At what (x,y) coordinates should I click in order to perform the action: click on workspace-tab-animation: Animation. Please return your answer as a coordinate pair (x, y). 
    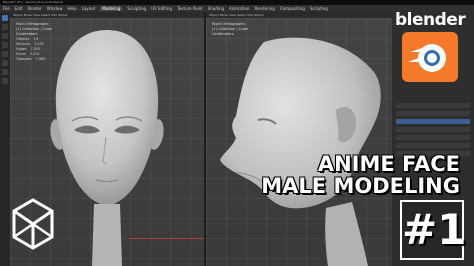
    Looking at the image, I should click on (239, 8).